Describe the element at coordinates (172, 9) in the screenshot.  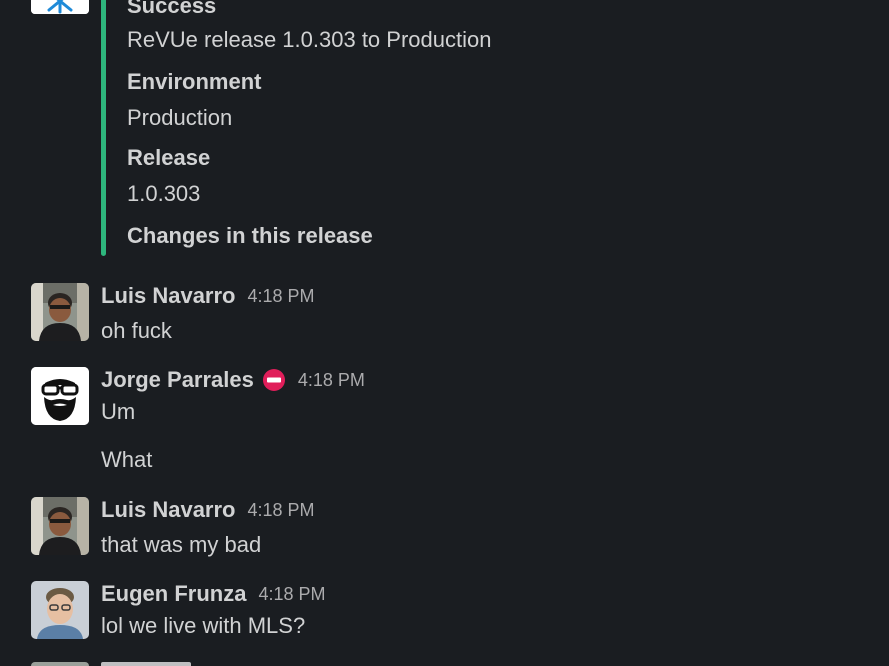
I see `status-field-title: Success` at that location.